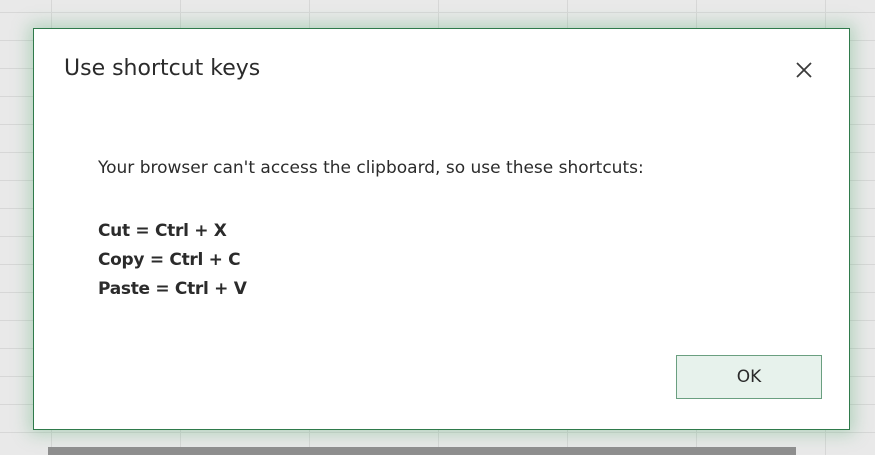  Describe the element at coordinates (162, 68) in the screenshot. I see `dialog-title: Use shortcut keys` at that location.